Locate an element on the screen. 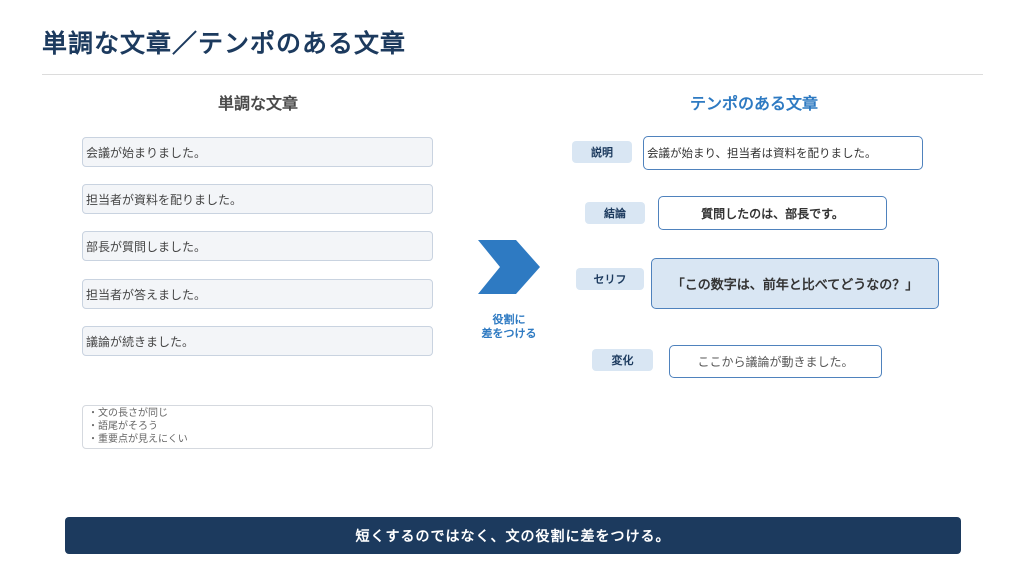 This screenshot has height=576, width=1024. sentence-box-change: ここから議論が動きました。 is located at coordinates (775, 361).